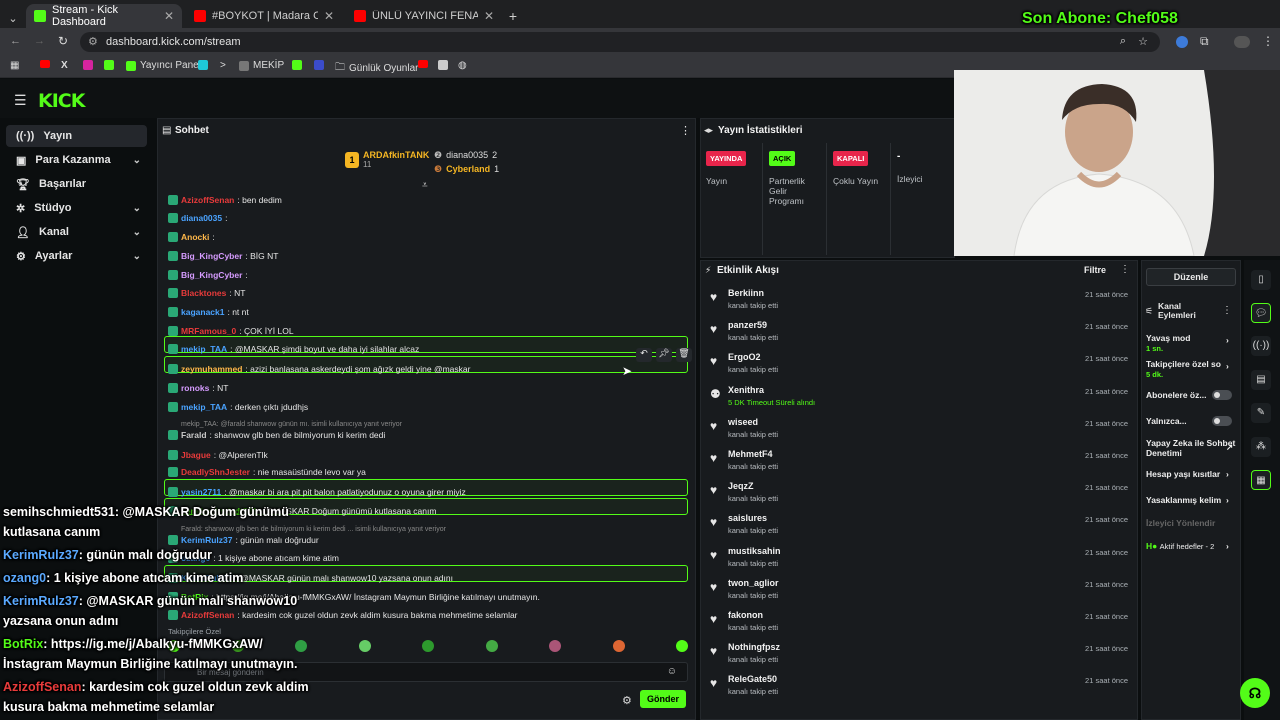 Image resolution: width=1280 pixels, height=720 pixels. Describe the element at coordinates (196, 455) in the screenshot. I see `chat-username: Jbague` at that location.